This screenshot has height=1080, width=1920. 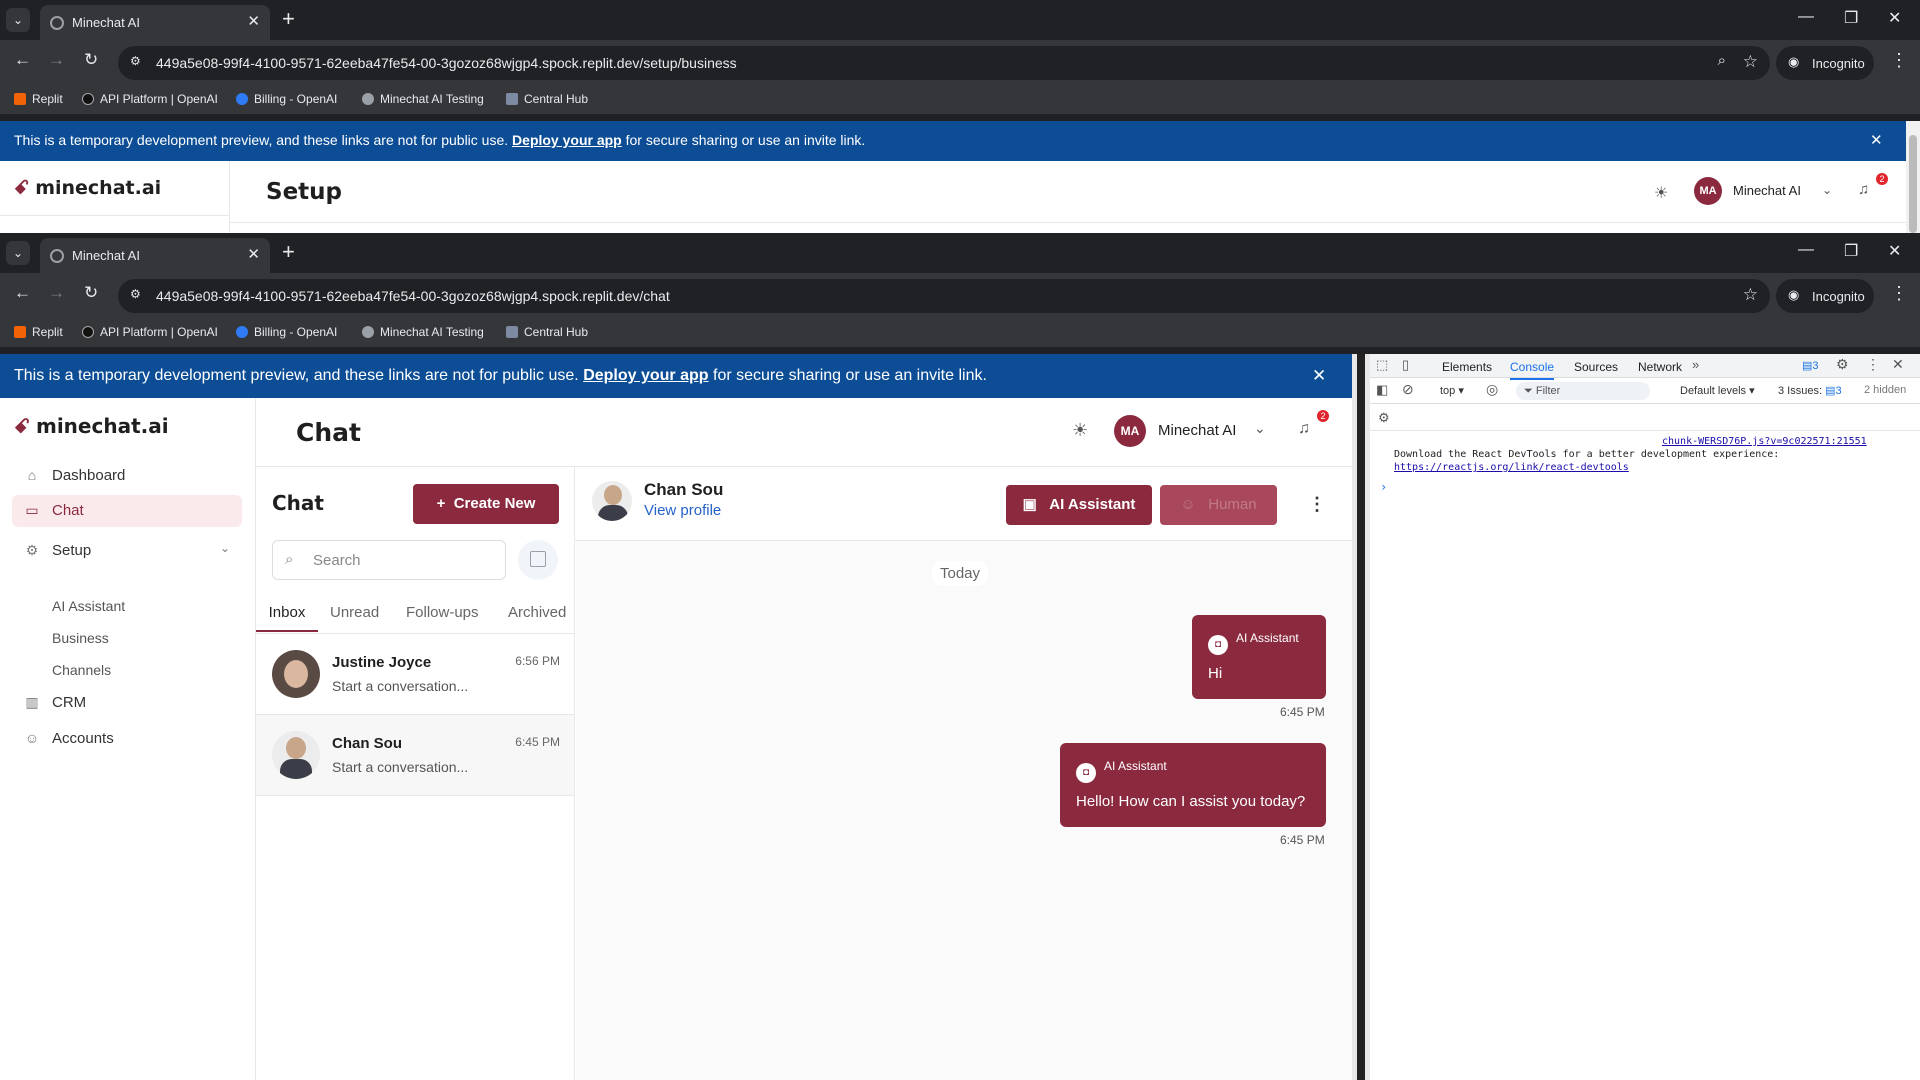 What do you see at coordinates (127, 703) in the screenshot?
I see `sidebar-item-crm: ▥ CRM` at bounding box center [127, 703].